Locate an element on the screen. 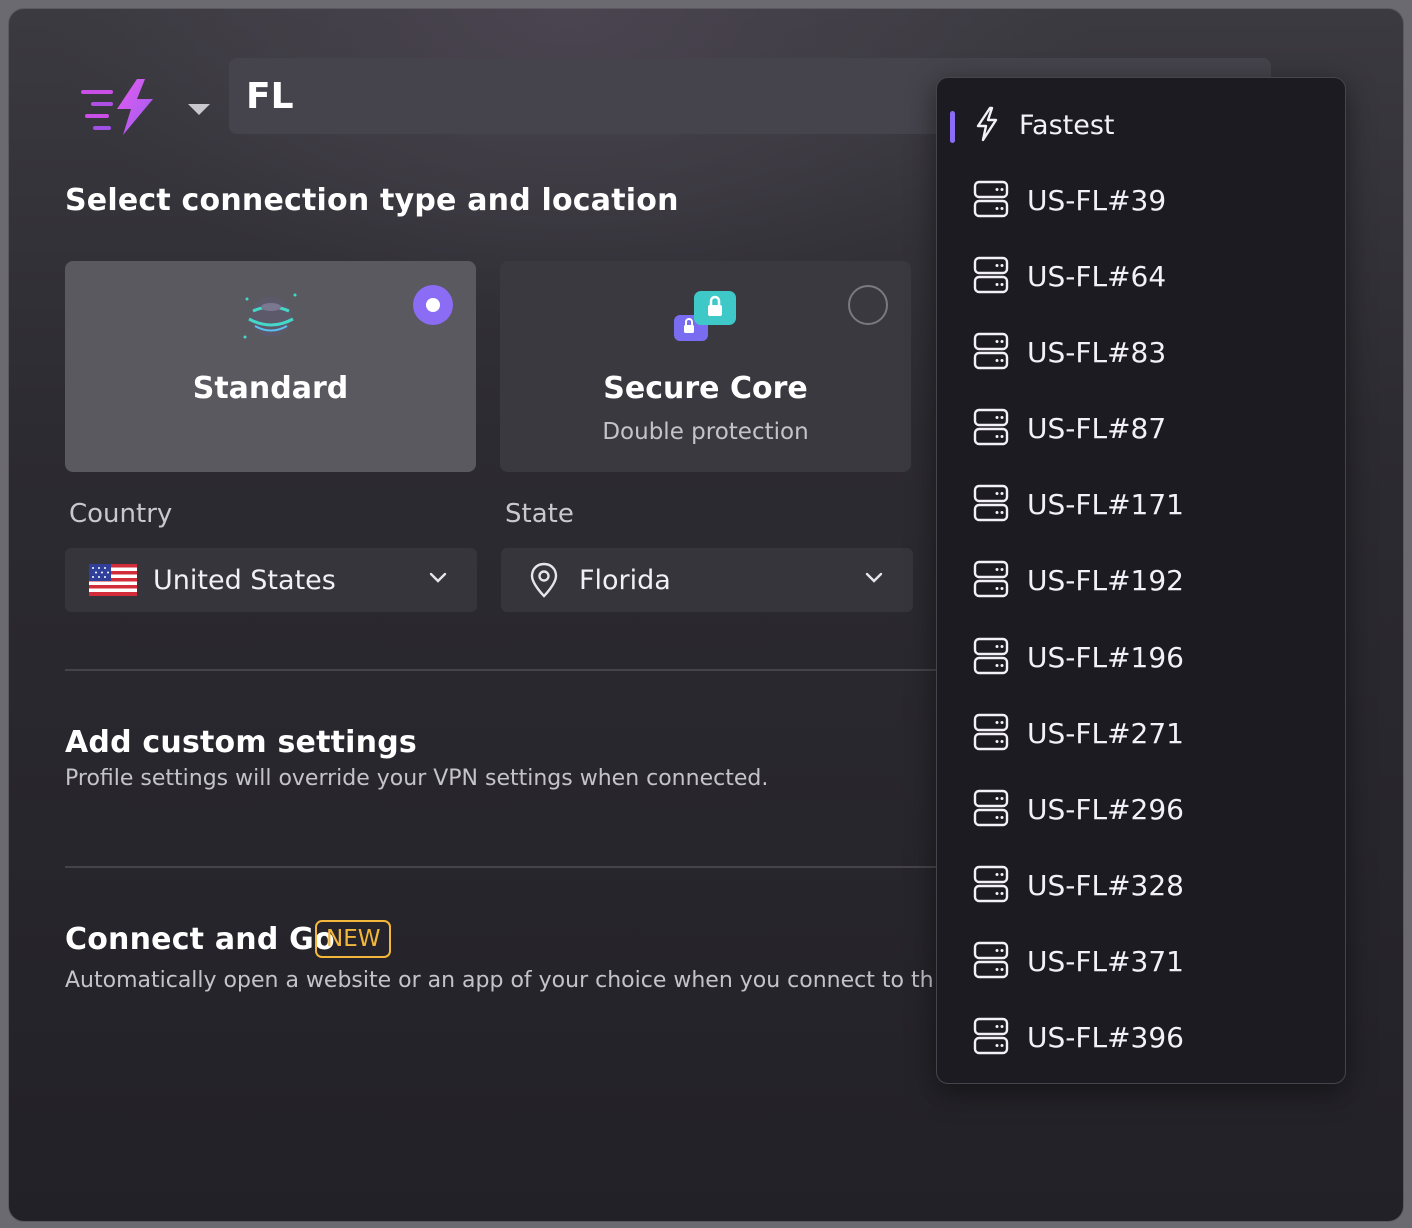  secure-core-radio is located at coordinates (868, 305).